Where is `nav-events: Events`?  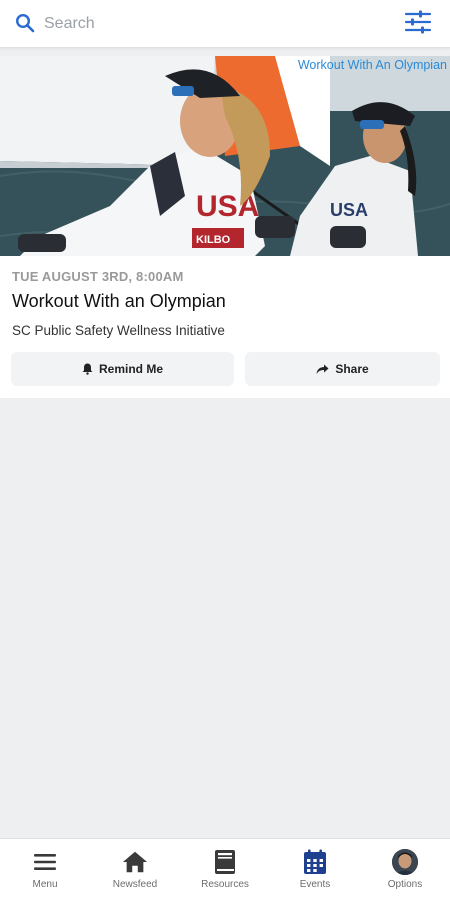
nav-events: Events is located at coordinates (315, 869).